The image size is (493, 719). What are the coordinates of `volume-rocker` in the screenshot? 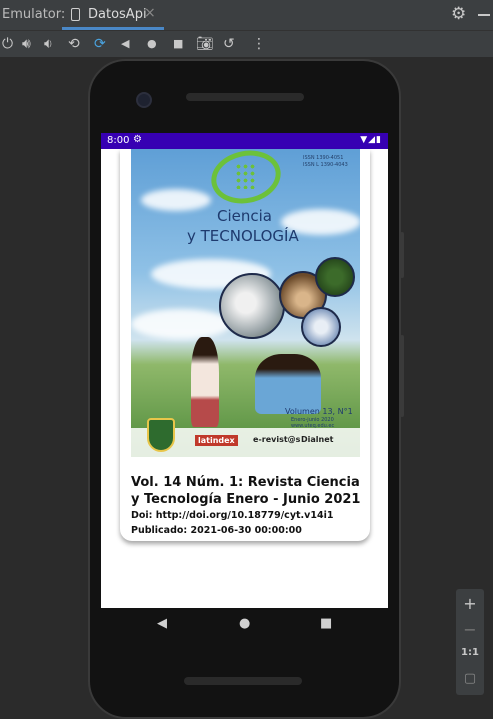 It's located at (402, 376).